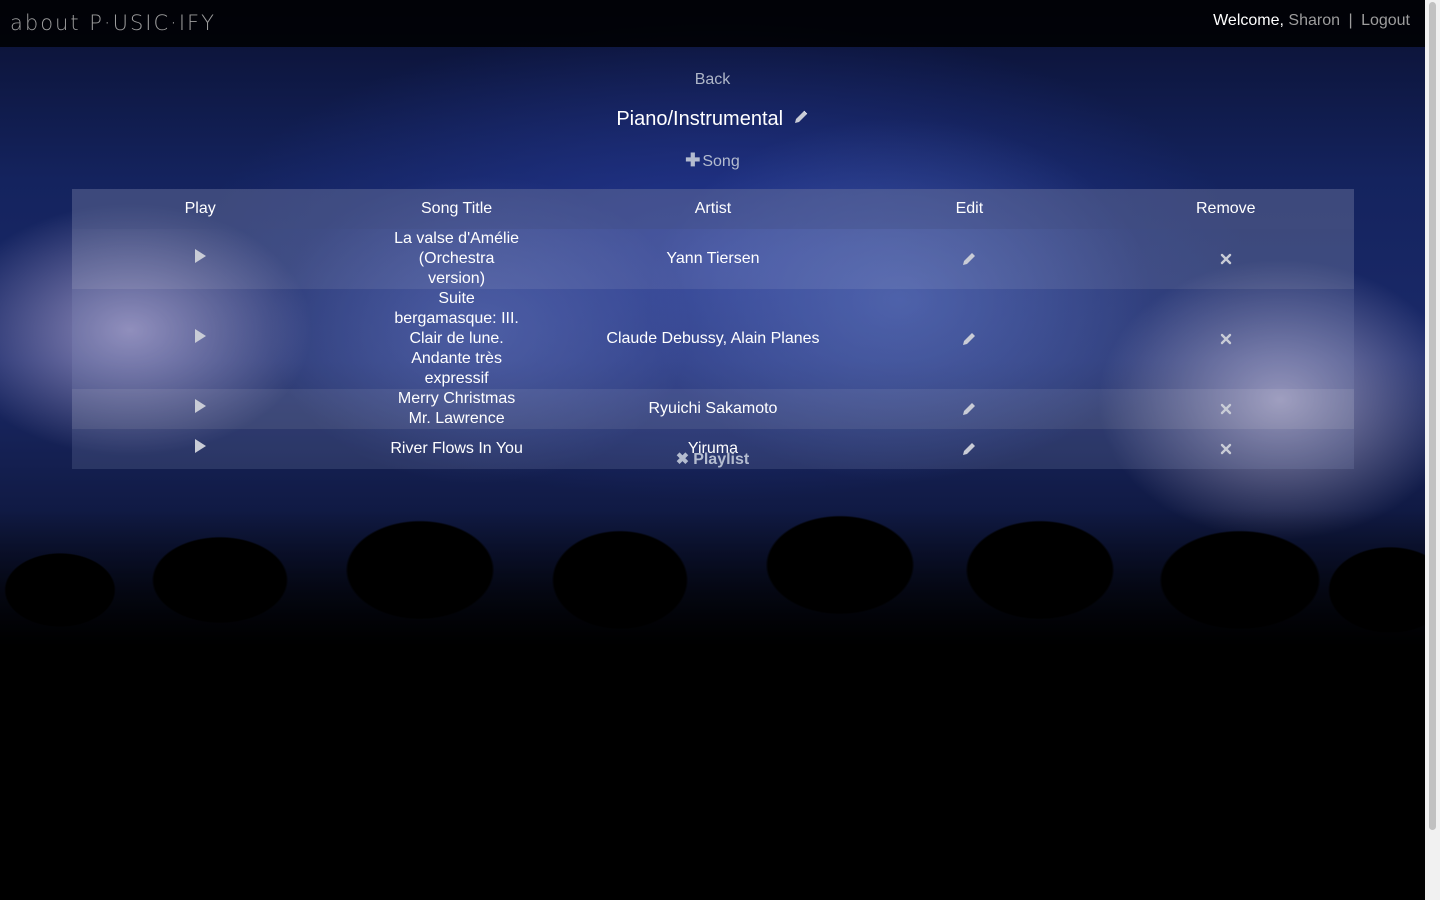 This screenshot has width=1440, height=900. Describe the element at coordinates (721, 459) in the screenshot. I see `delete-playlist-label: Playlist` at that location.